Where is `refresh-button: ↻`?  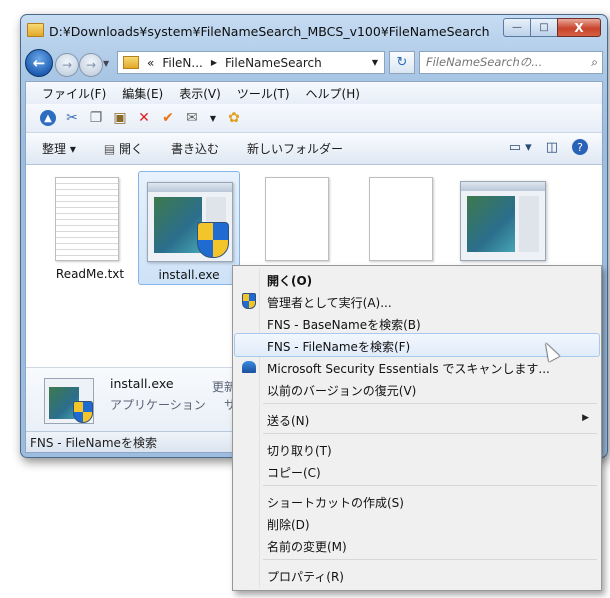
refresh-button: ↻ is located at coordinates (402, 62).